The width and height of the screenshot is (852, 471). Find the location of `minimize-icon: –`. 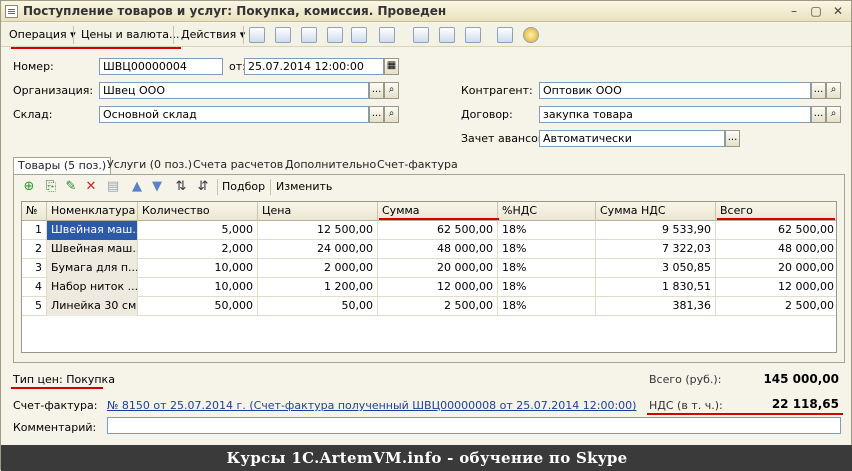

minimize-icon: – is located at coordinates (794, 11).